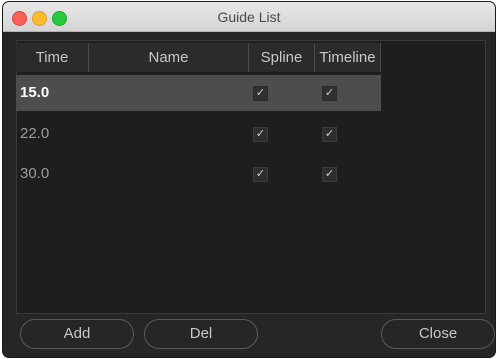 This screenshot has width=499, height=359. Describe the element at coordinates (282, 57) in the screenshot. I see `column-header-spline: Spline` at that location.